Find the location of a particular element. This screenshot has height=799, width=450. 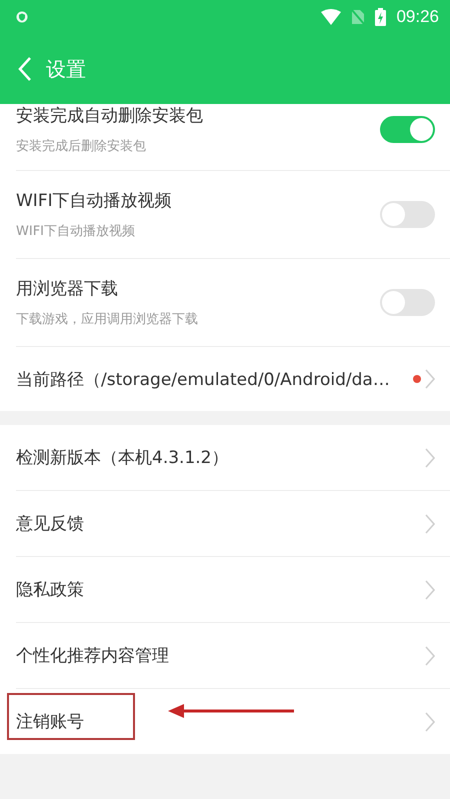

status-time: 09:26 is located at coordinates (417, 17).